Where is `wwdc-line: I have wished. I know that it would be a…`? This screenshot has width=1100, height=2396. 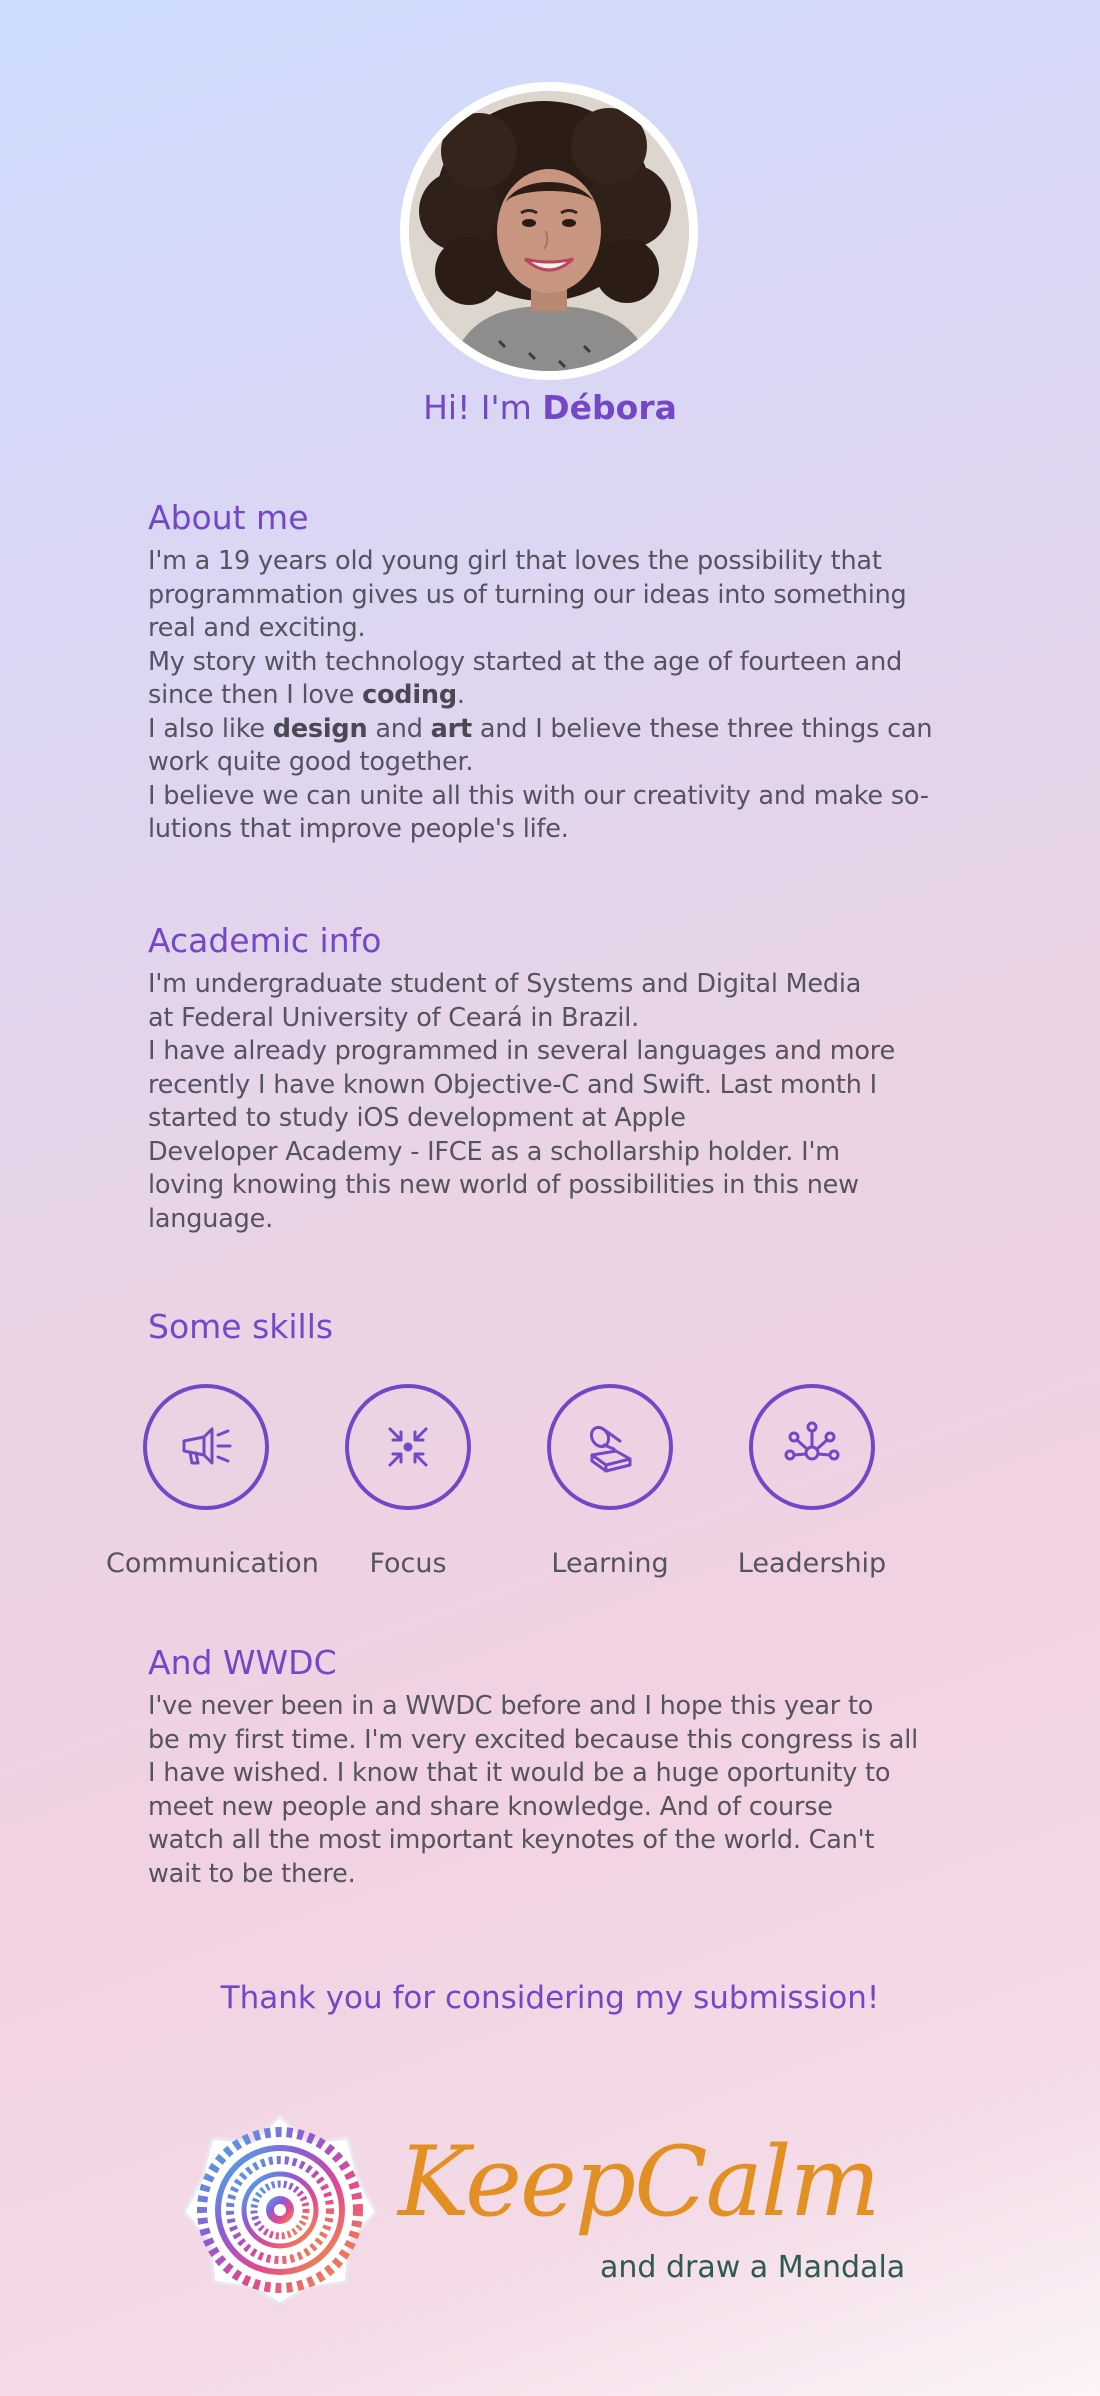
wwdc-line: I have wished. I know that it would be a… is located at coordinates (519, 1773).